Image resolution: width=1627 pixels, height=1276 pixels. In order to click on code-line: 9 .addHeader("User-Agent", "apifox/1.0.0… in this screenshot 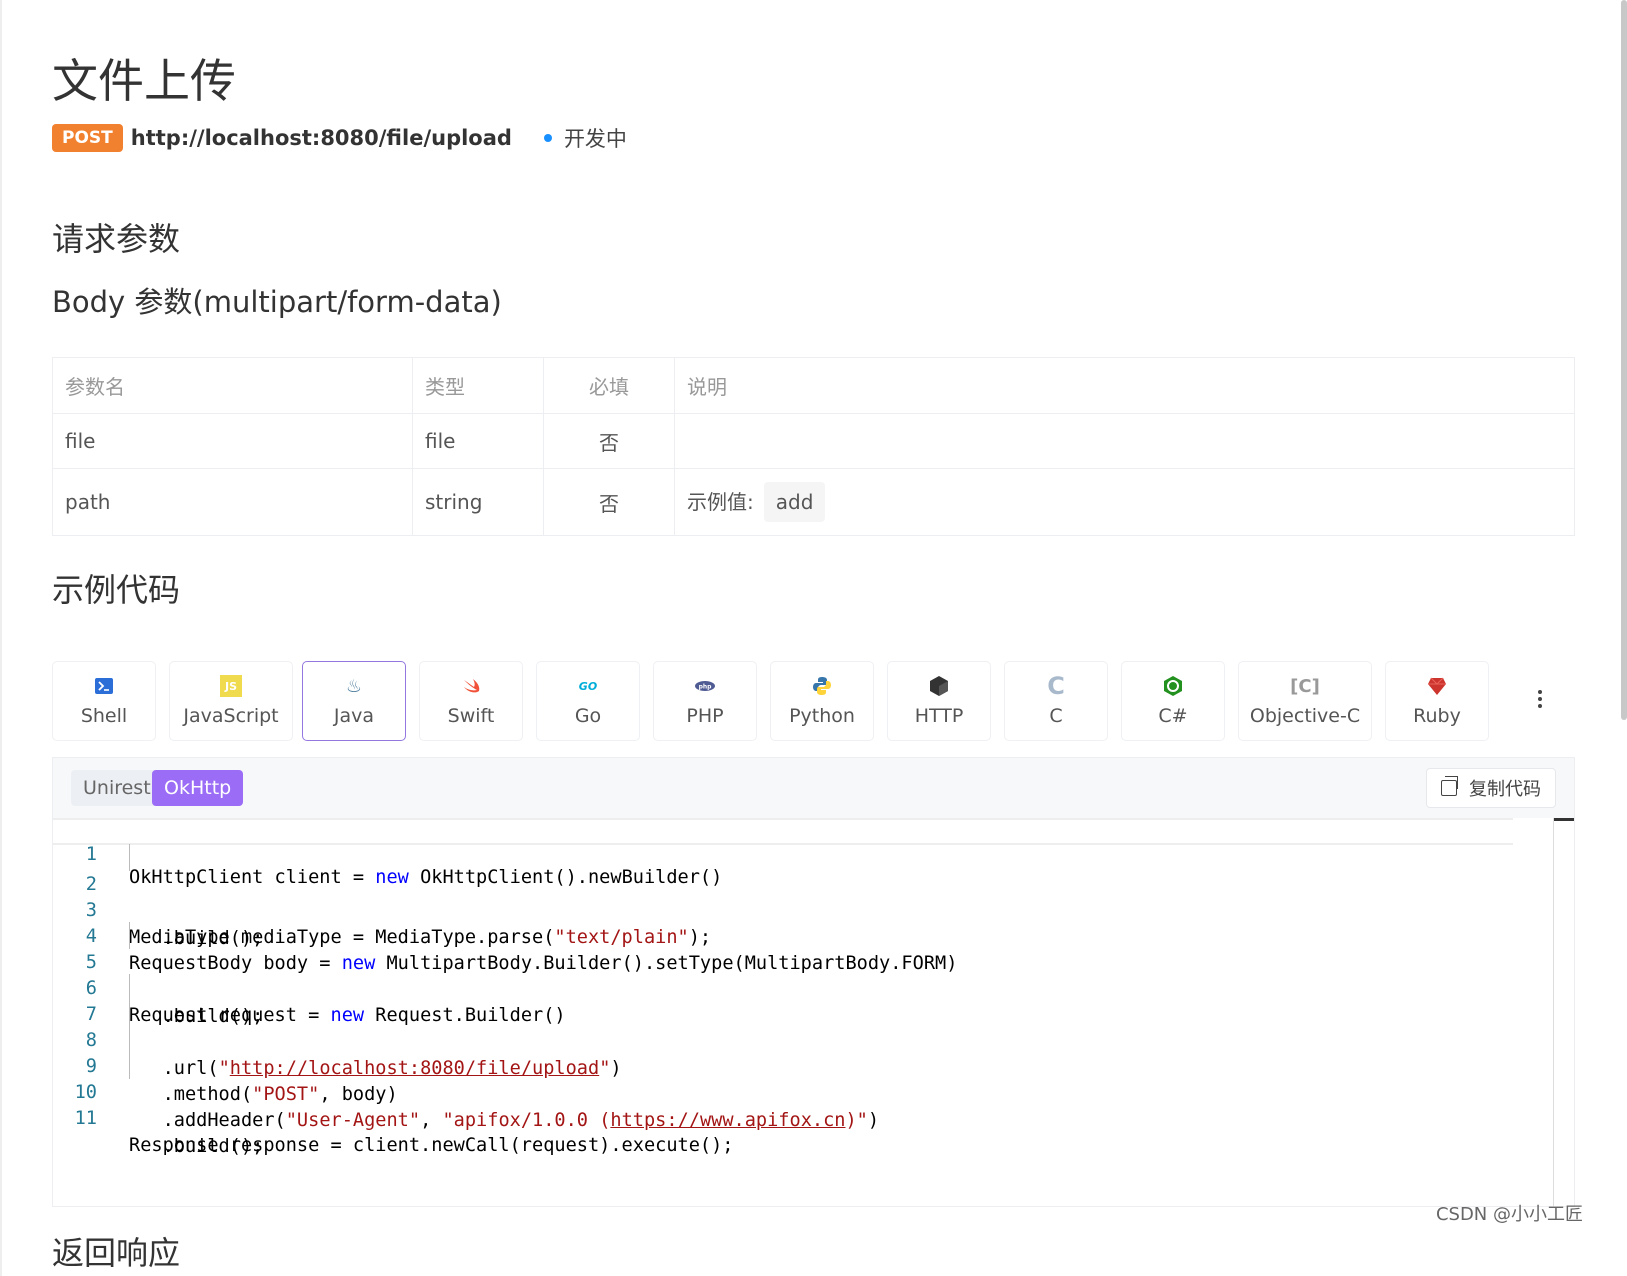, I will do `click(466, 1078)`.